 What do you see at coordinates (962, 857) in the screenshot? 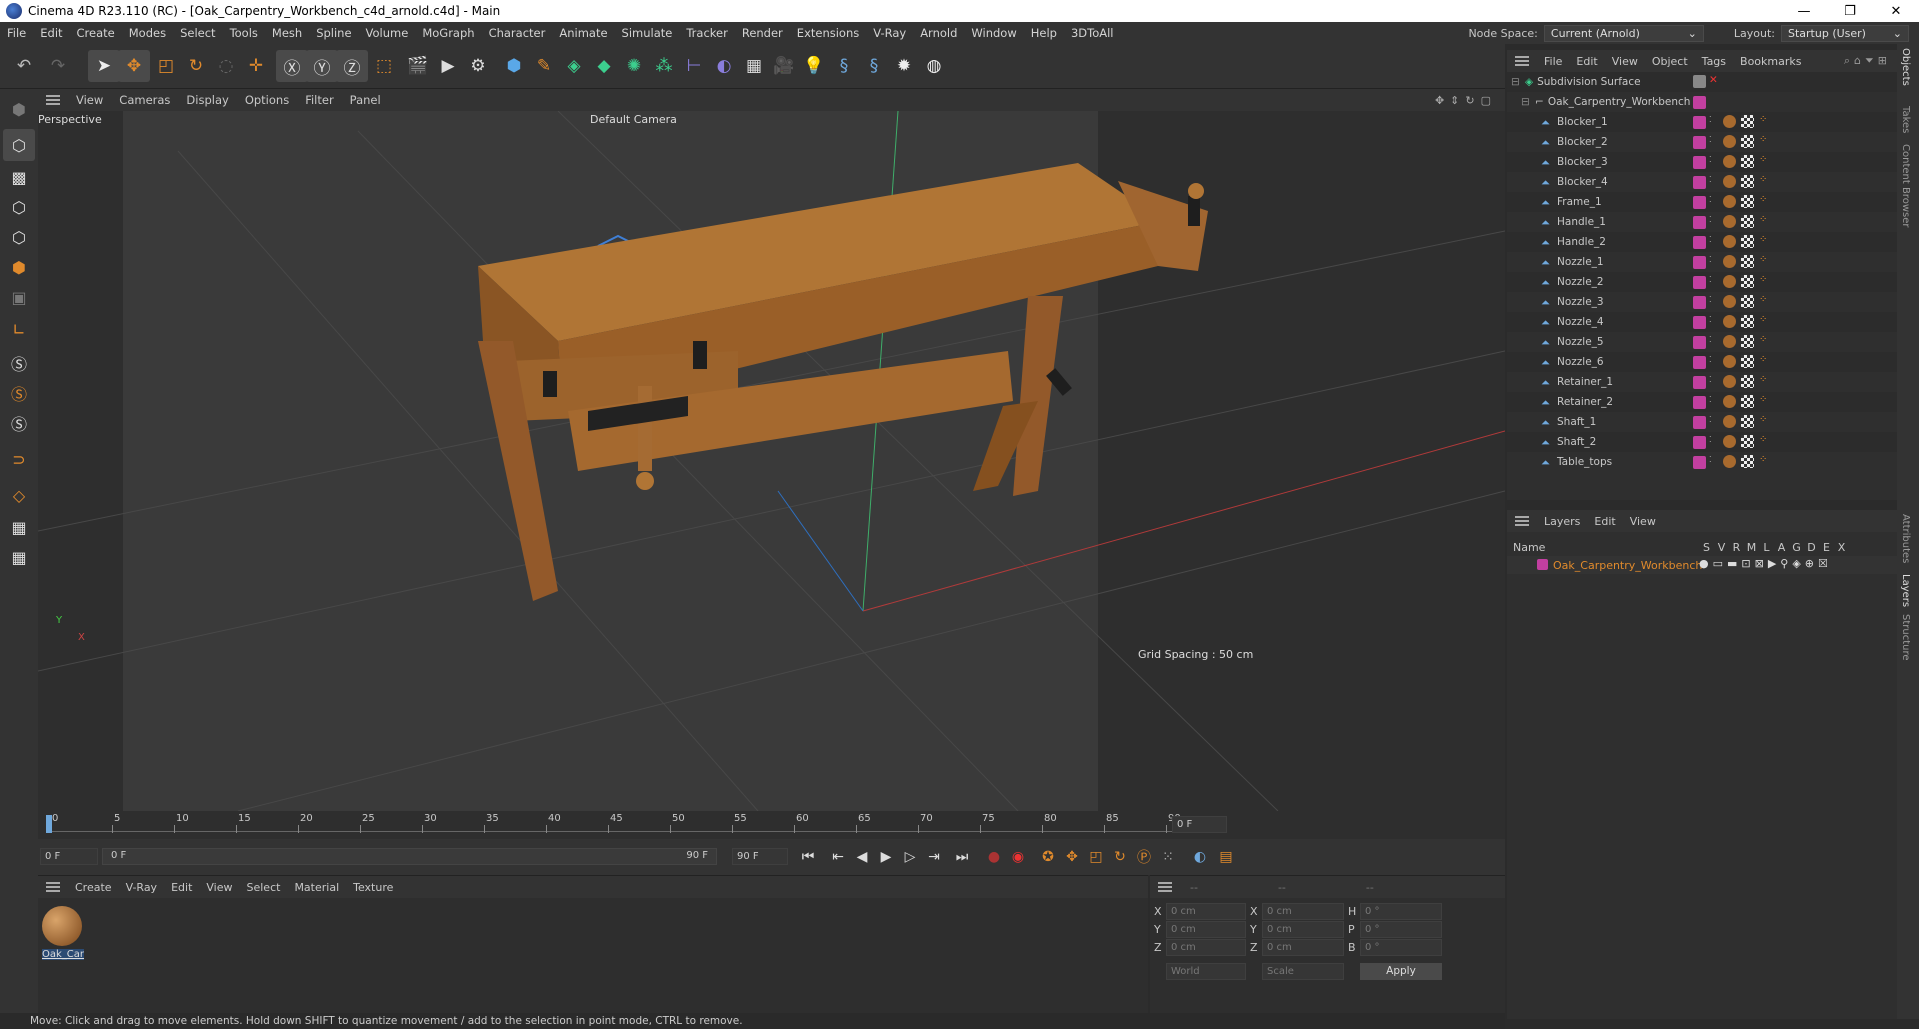
I see `go-to-end-icon: ⏭` at bounding box center [962, 857].